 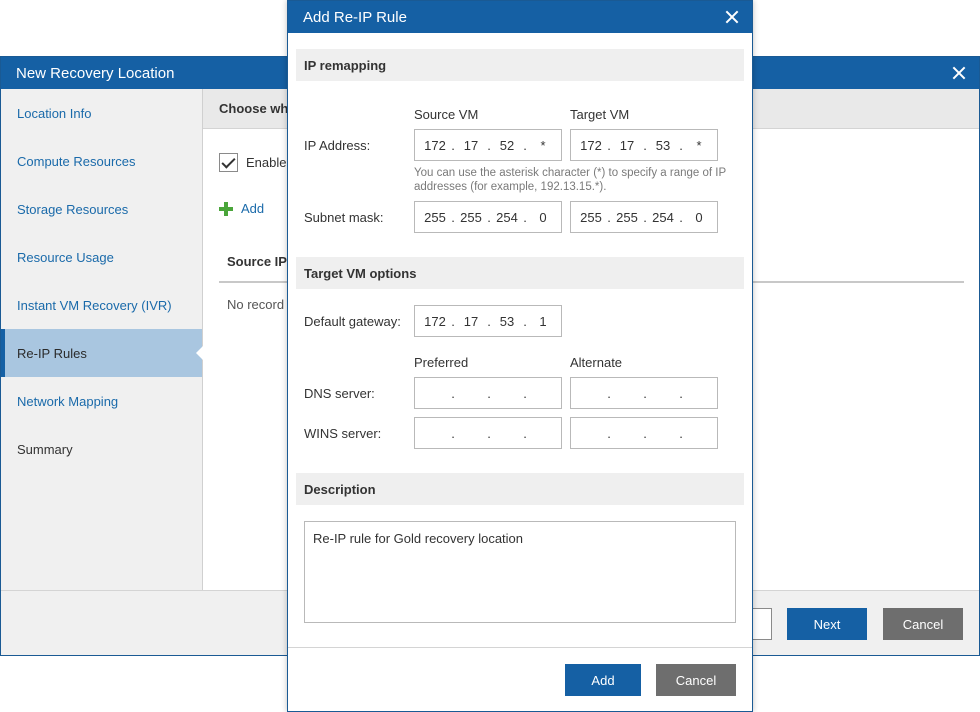 What do you see at coordinates (644, 145) in the screenshot?
I see `target-ip-input: 172. 17. 53. *` at bounding box center [644, 145].